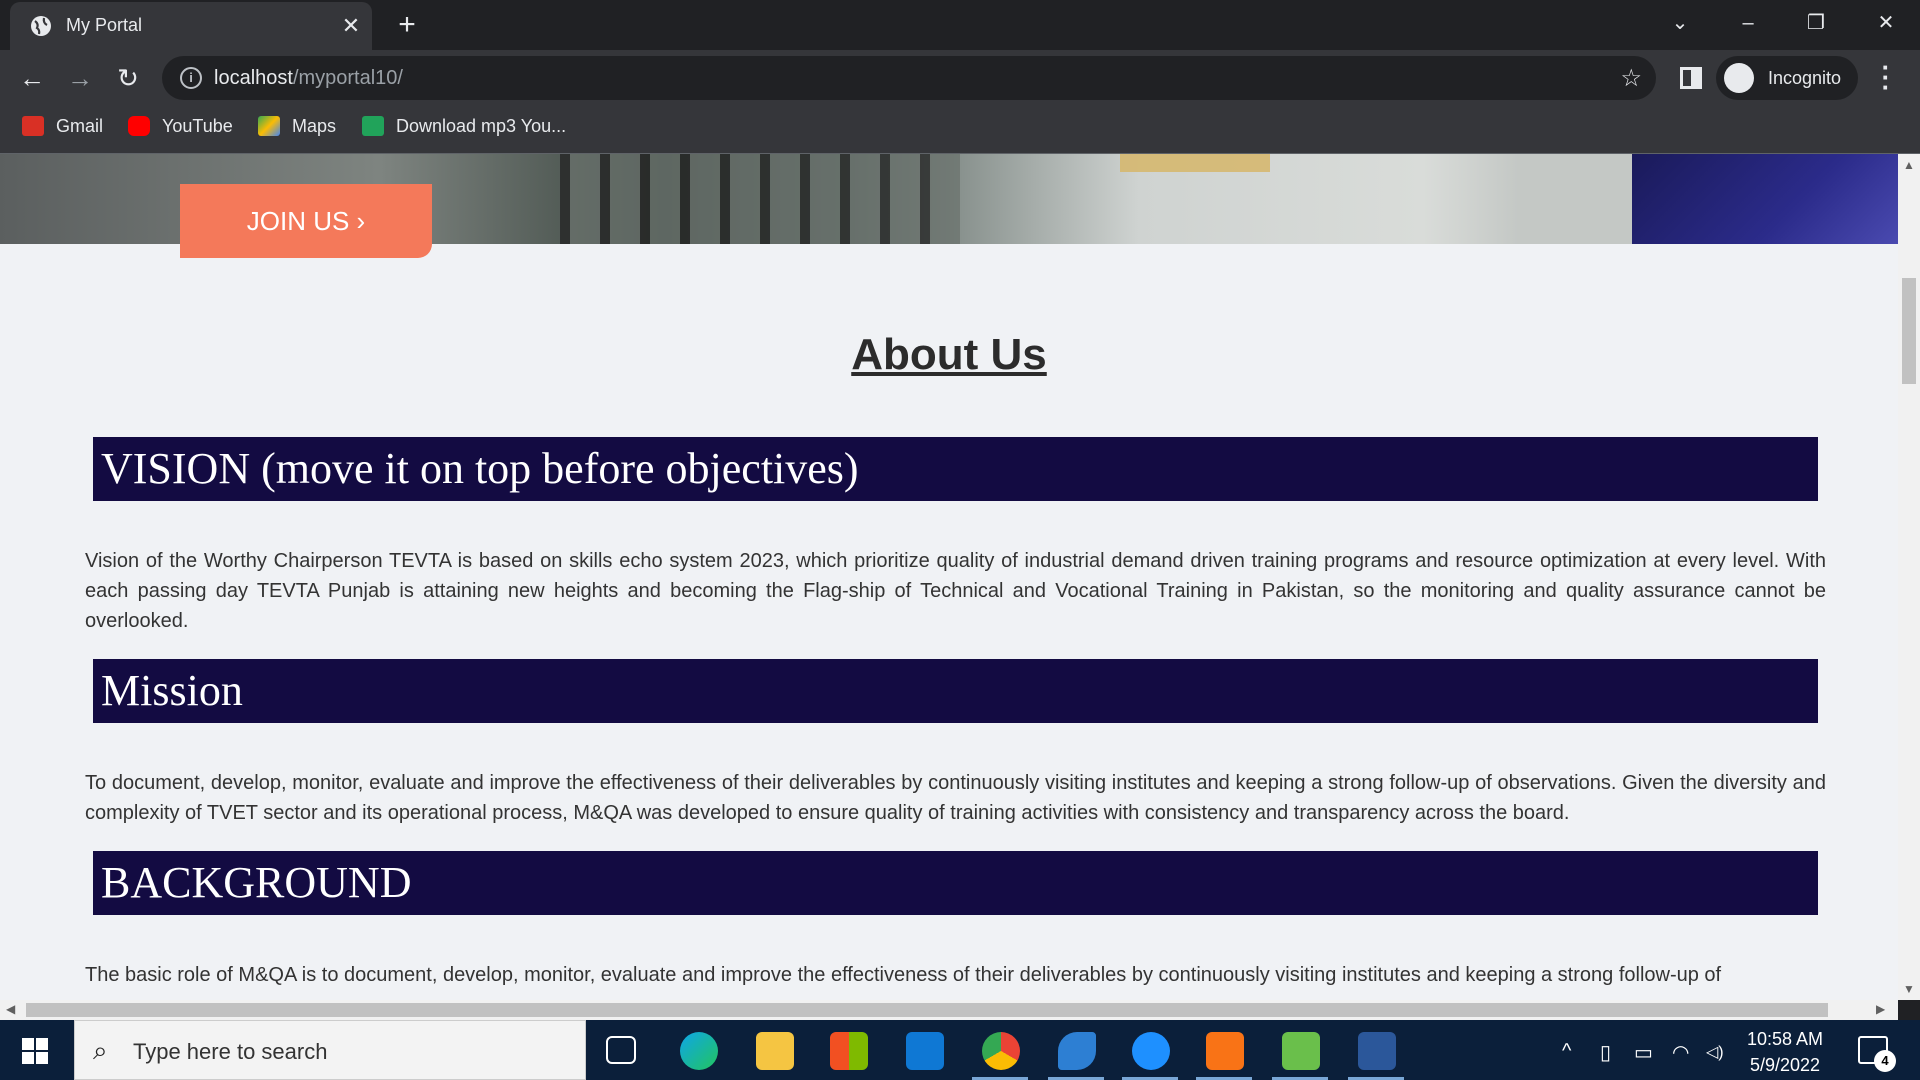 This screenshot has width=1920, height=1080. What do you see at coordinates (10, 1009) in the screenshot?
I see `scroll-left-icon: ◀` at bounding box center [10, 1009].